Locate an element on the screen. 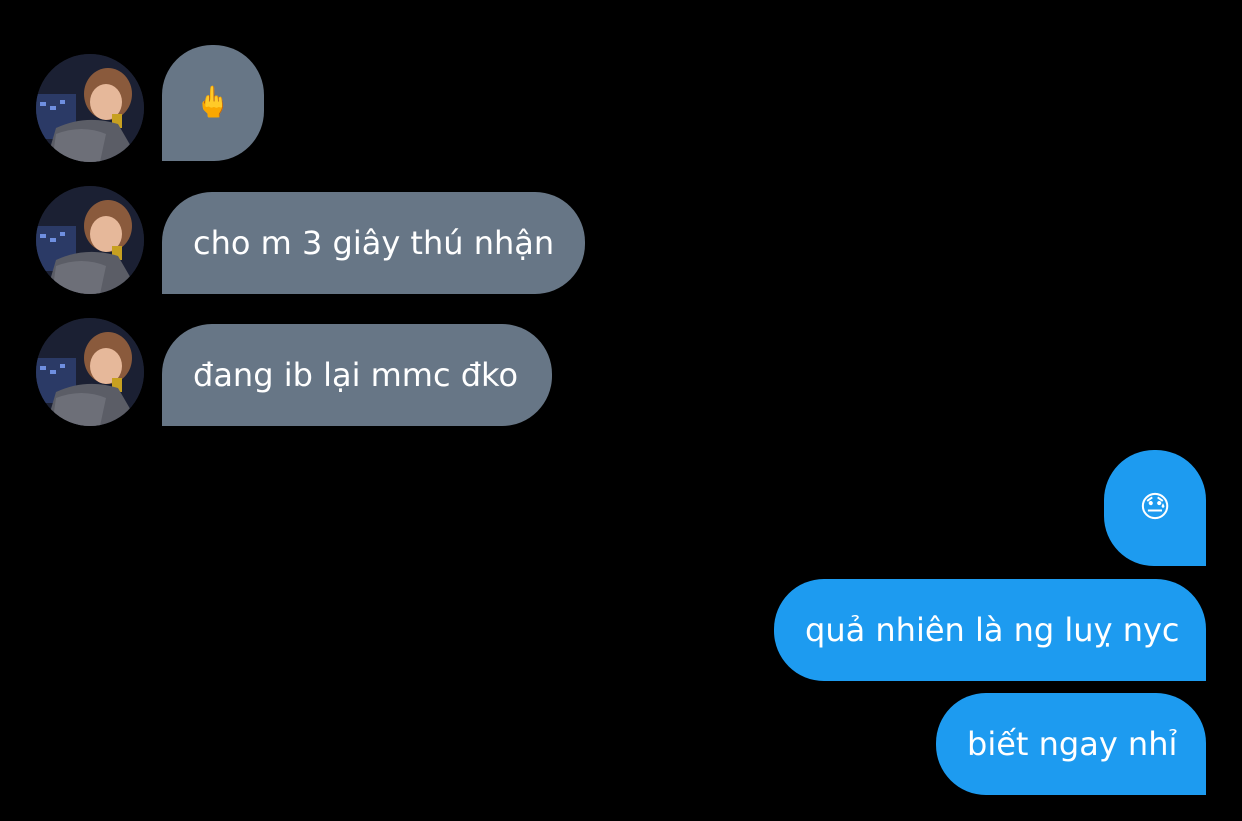 This screenshot has height=821, width=1242. message-text: đang ib lại mmc đko is located at coordinates (356, 375).